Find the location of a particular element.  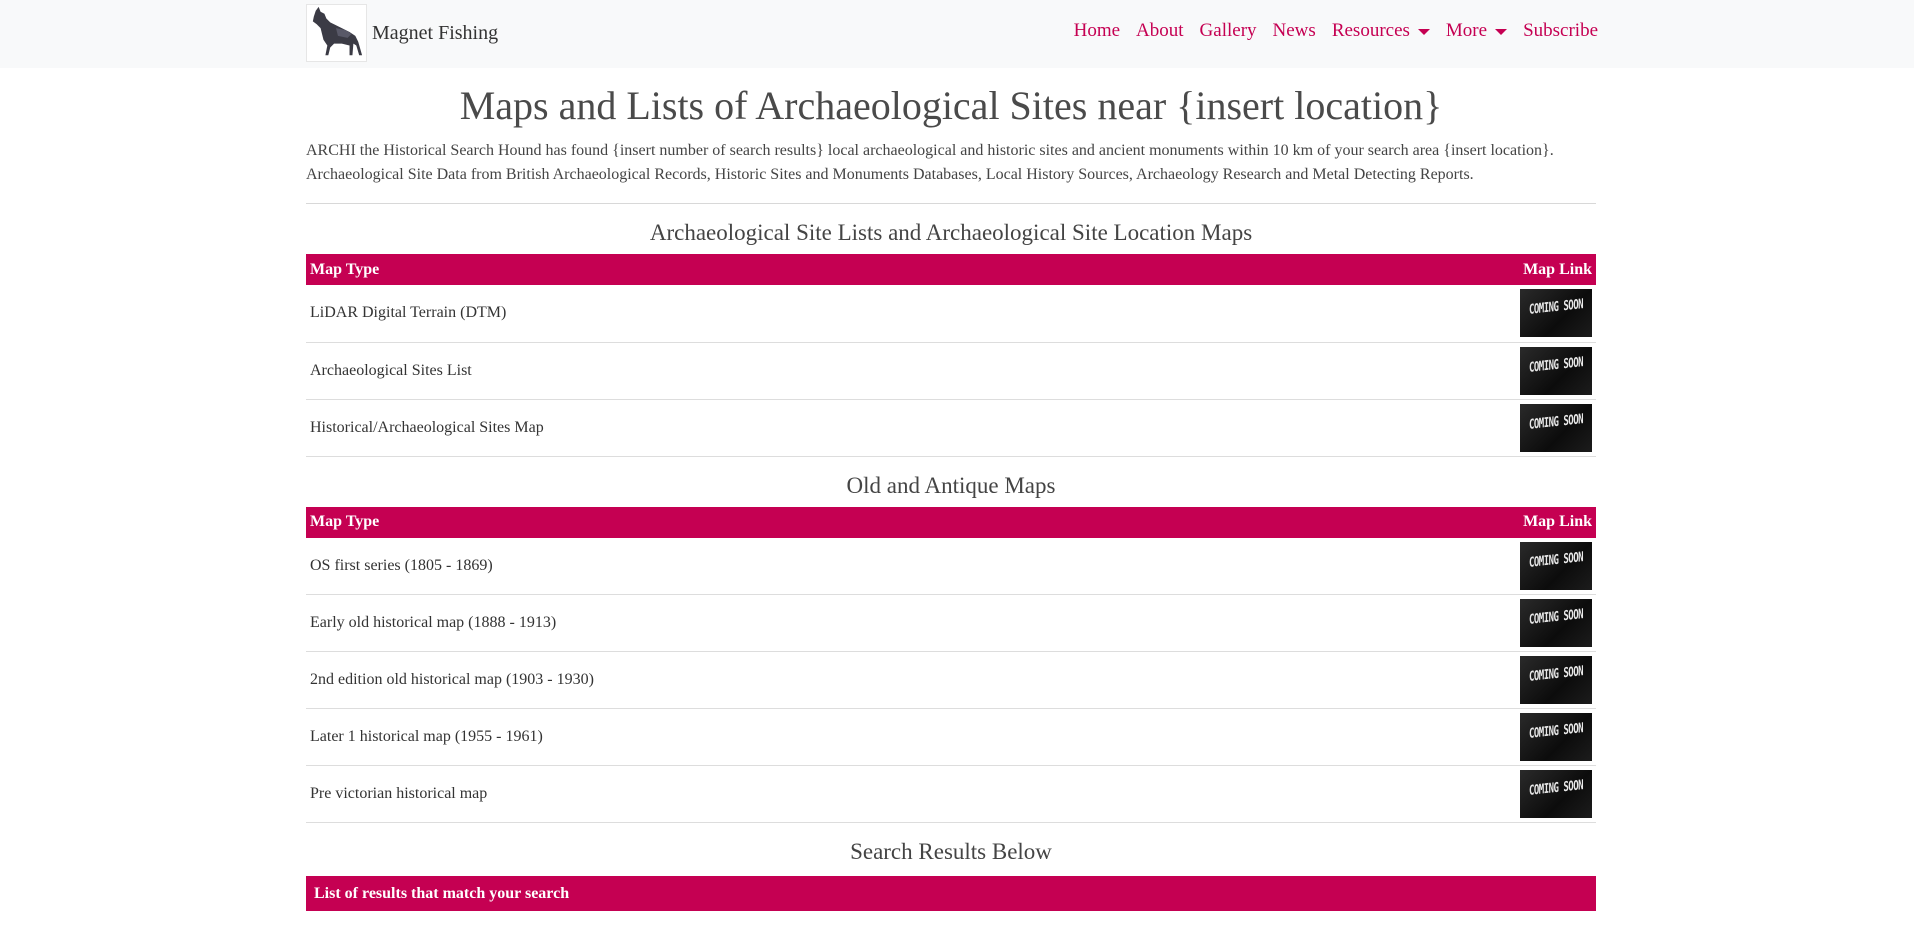

table-row: LiDAR Digital Terrain (DTM) COMING SOON is located at coordinates (951, 314).